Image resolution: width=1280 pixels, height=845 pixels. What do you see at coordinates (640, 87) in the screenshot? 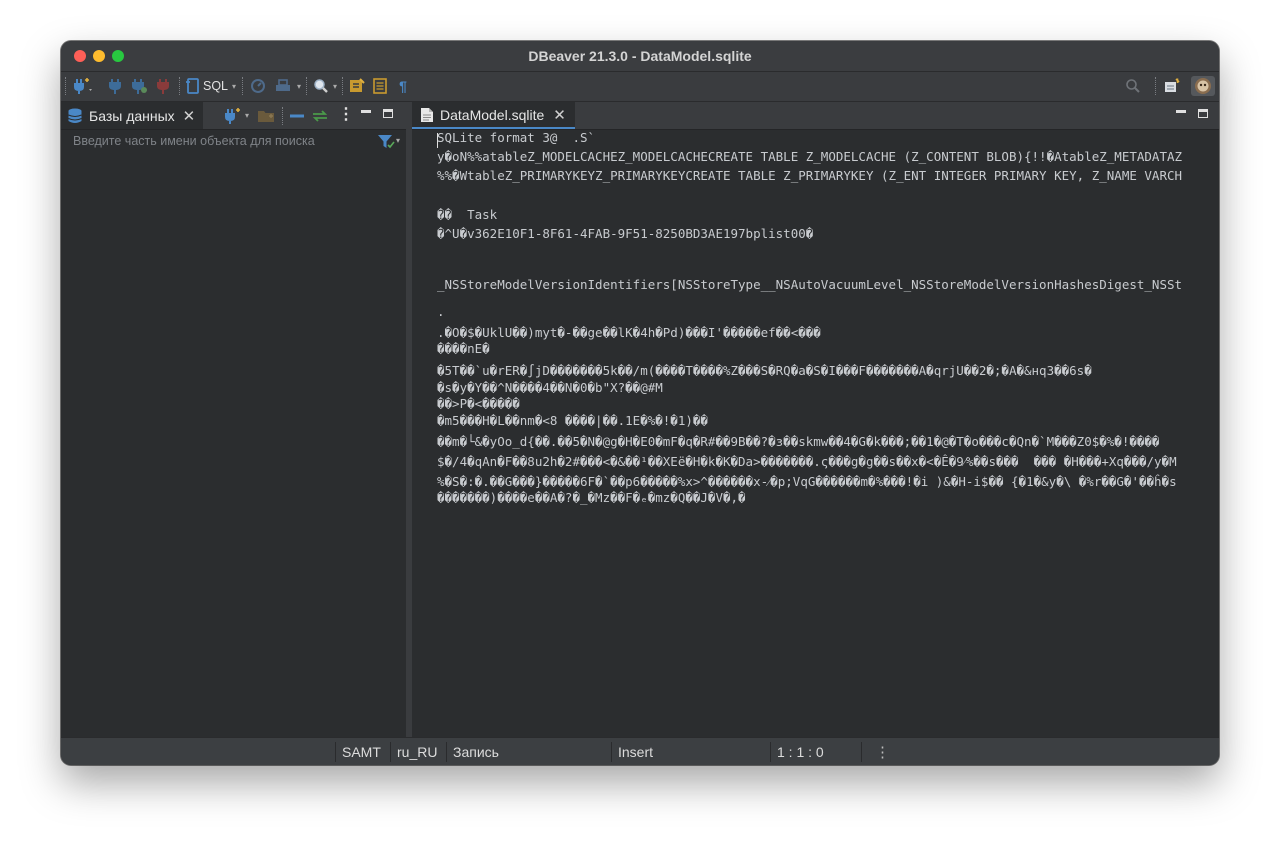
I see `main-toolbar: SQL ▾ ▾ ▾ ¶` at bounding box center [640, 87].